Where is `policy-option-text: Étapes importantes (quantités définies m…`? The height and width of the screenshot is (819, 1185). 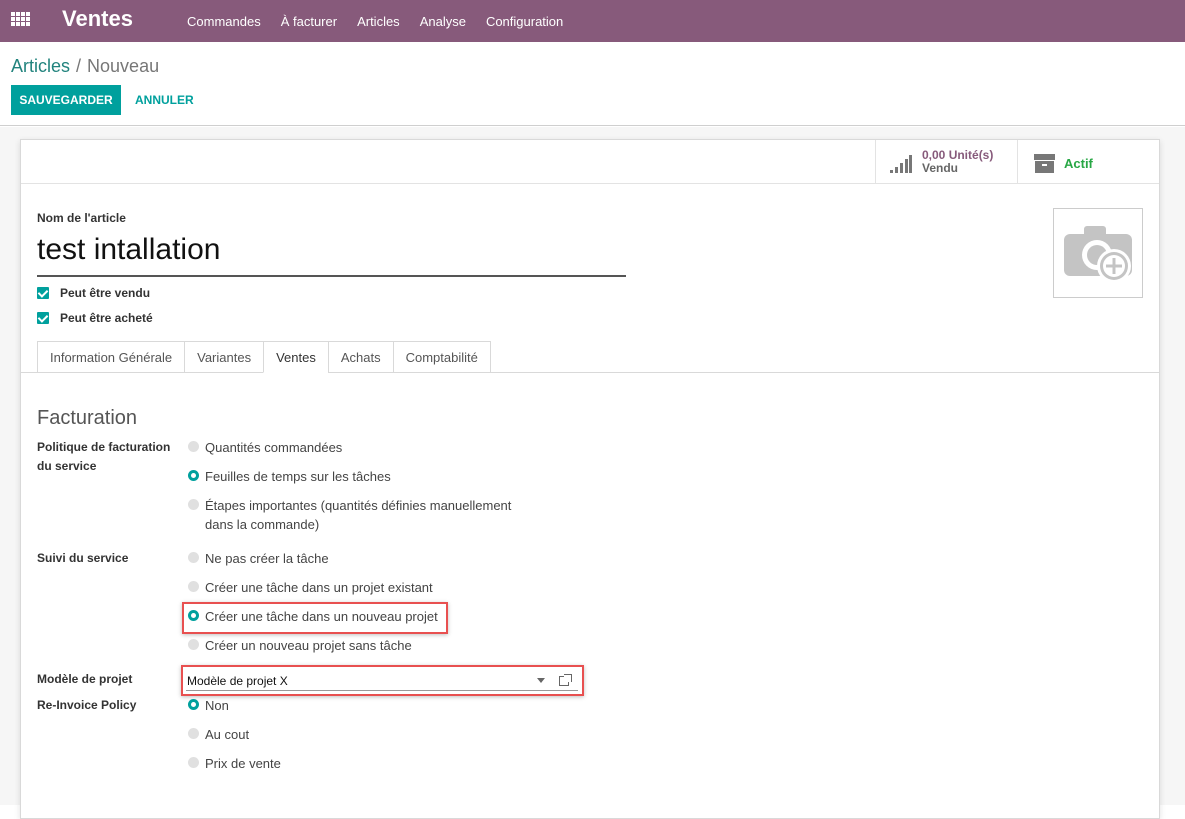
policy-option-text: Étapes importantes (quantités définies m… is located at coordinates (358, 515).